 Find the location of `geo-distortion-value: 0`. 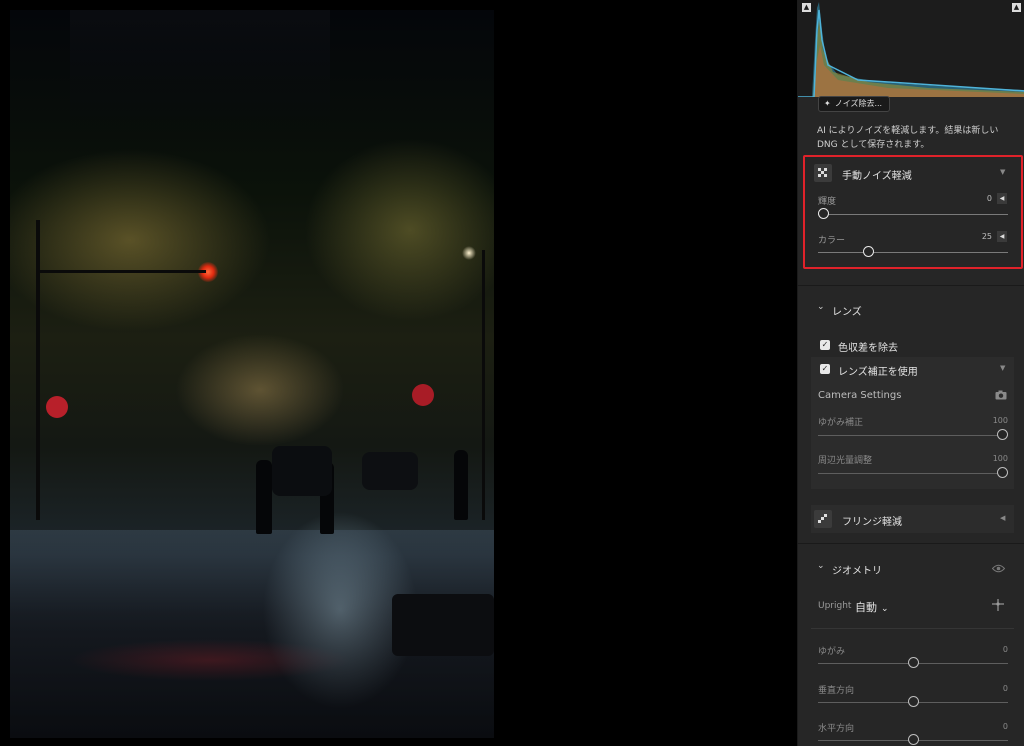

geo-distortion-value: 0 is located at coordinates (992, 649).